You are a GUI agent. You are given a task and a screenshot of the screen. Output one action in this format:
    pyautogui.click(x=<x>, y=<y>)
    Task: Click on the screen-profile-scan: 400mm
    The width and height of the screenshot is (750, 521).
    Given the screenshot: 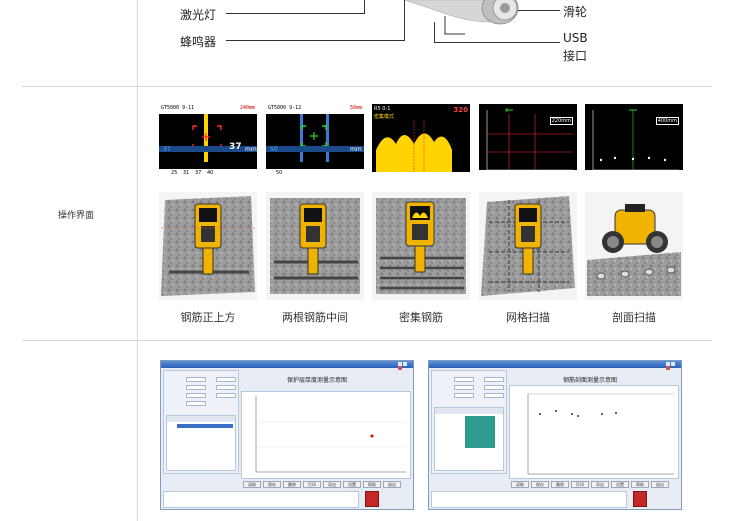 What is the action you would take?
    pyautogui.click(x=634, y=141)
    